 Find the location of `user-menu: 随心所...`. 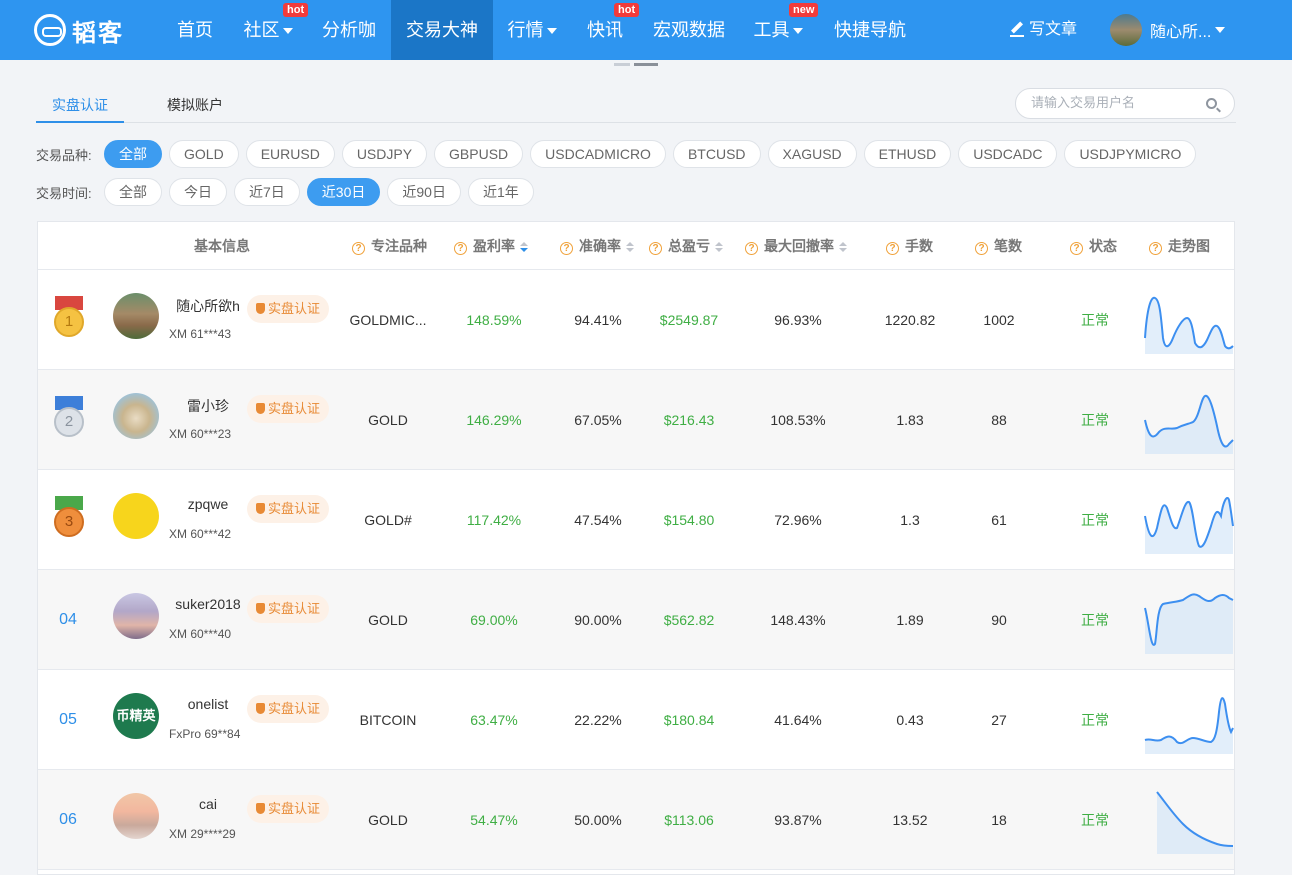

user-menu: 随心所... is located at coordinates (1168, 30).